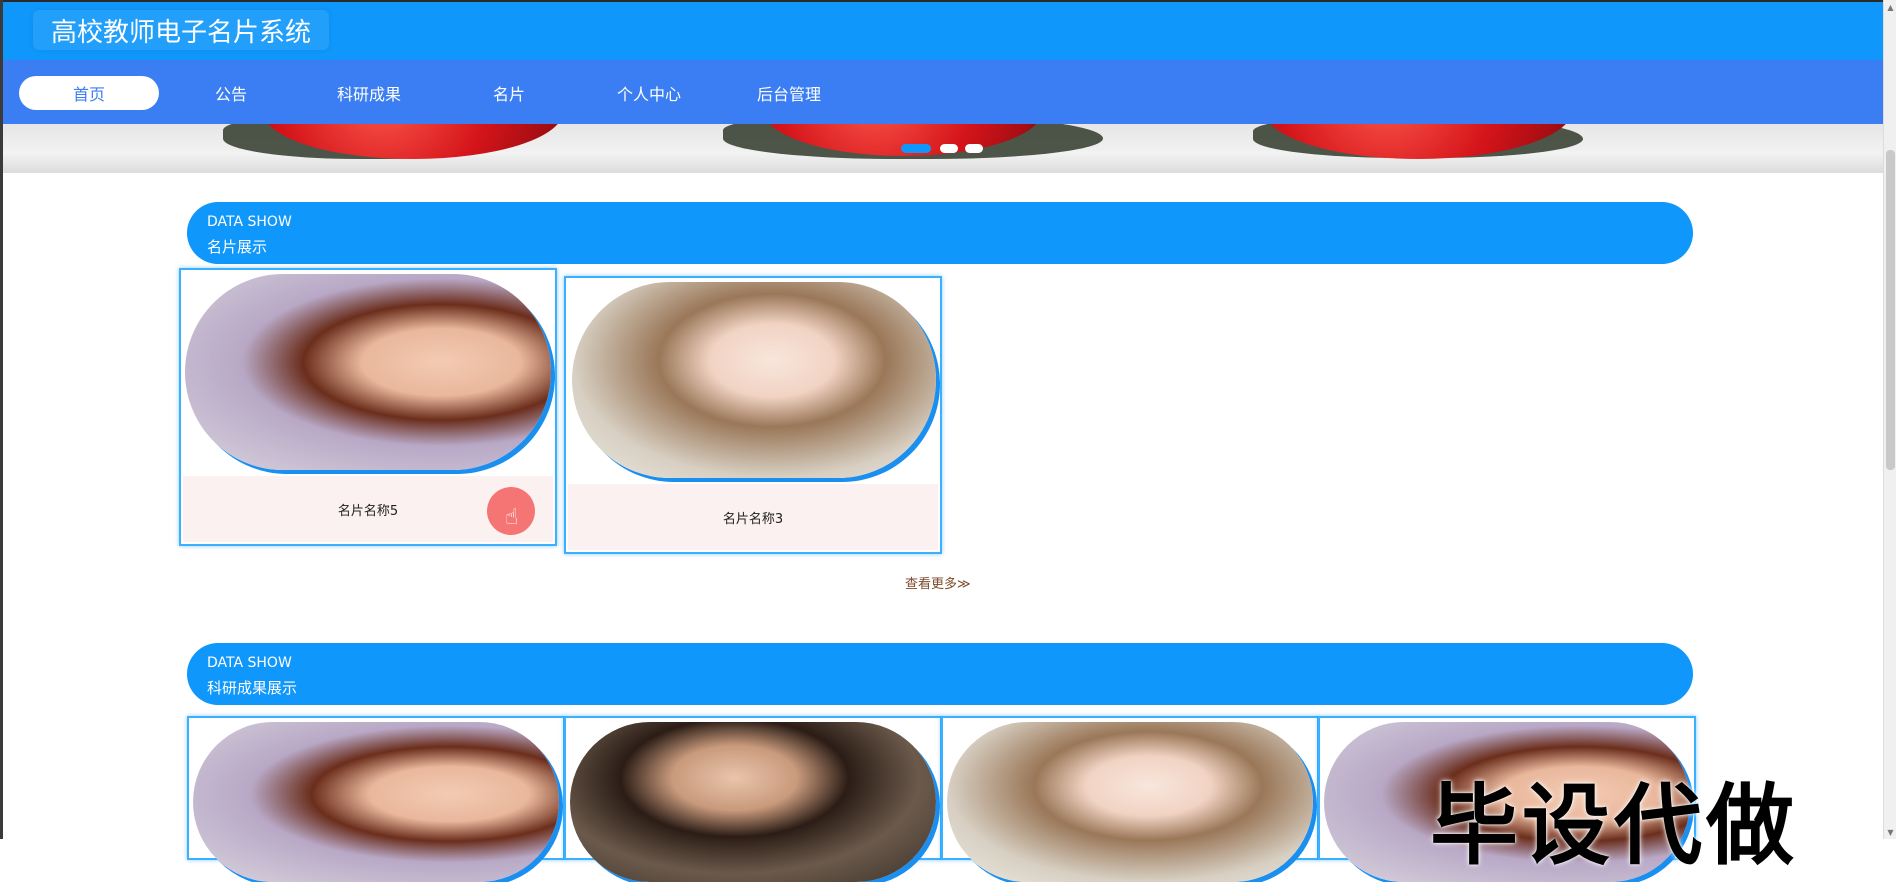  I want to click on hand-cursor-icon: ☝, so click(512, 517).